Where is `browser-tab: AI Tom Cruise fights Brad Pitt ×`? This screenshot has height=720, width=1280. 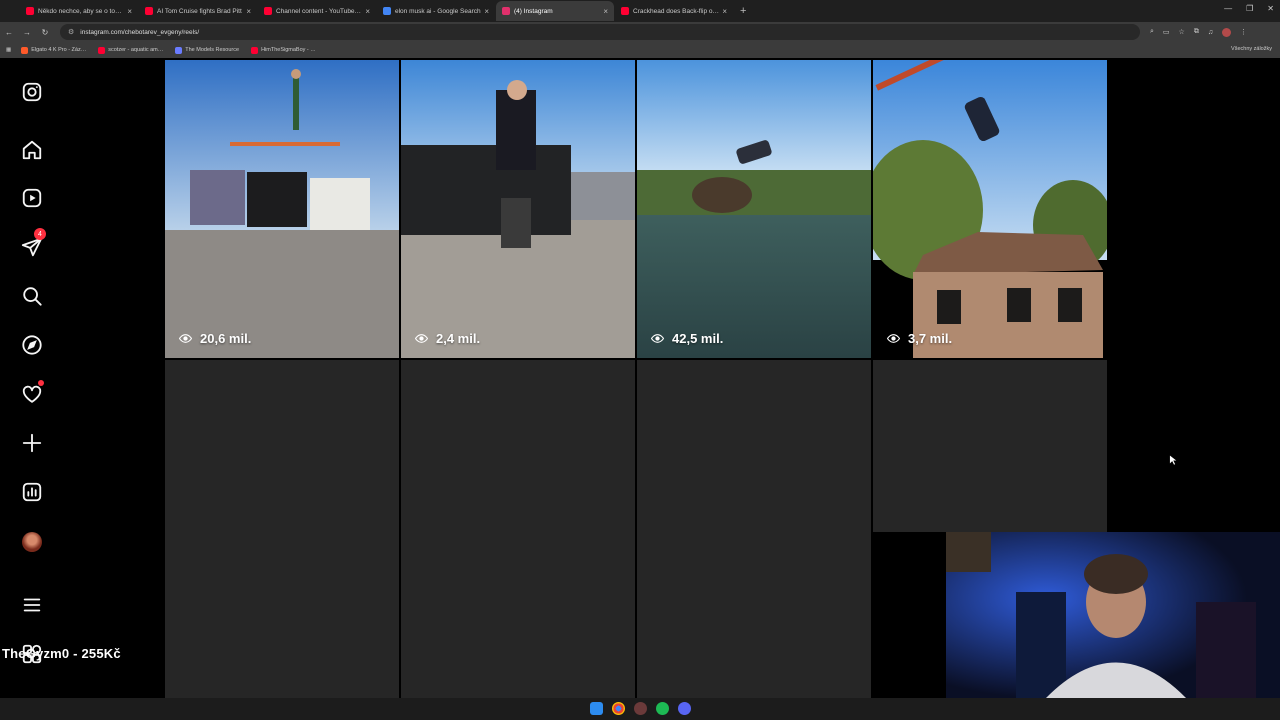
browser-tab: AI Tom Cruise fights Brad Pitt × is located at coordinates (198, 11).